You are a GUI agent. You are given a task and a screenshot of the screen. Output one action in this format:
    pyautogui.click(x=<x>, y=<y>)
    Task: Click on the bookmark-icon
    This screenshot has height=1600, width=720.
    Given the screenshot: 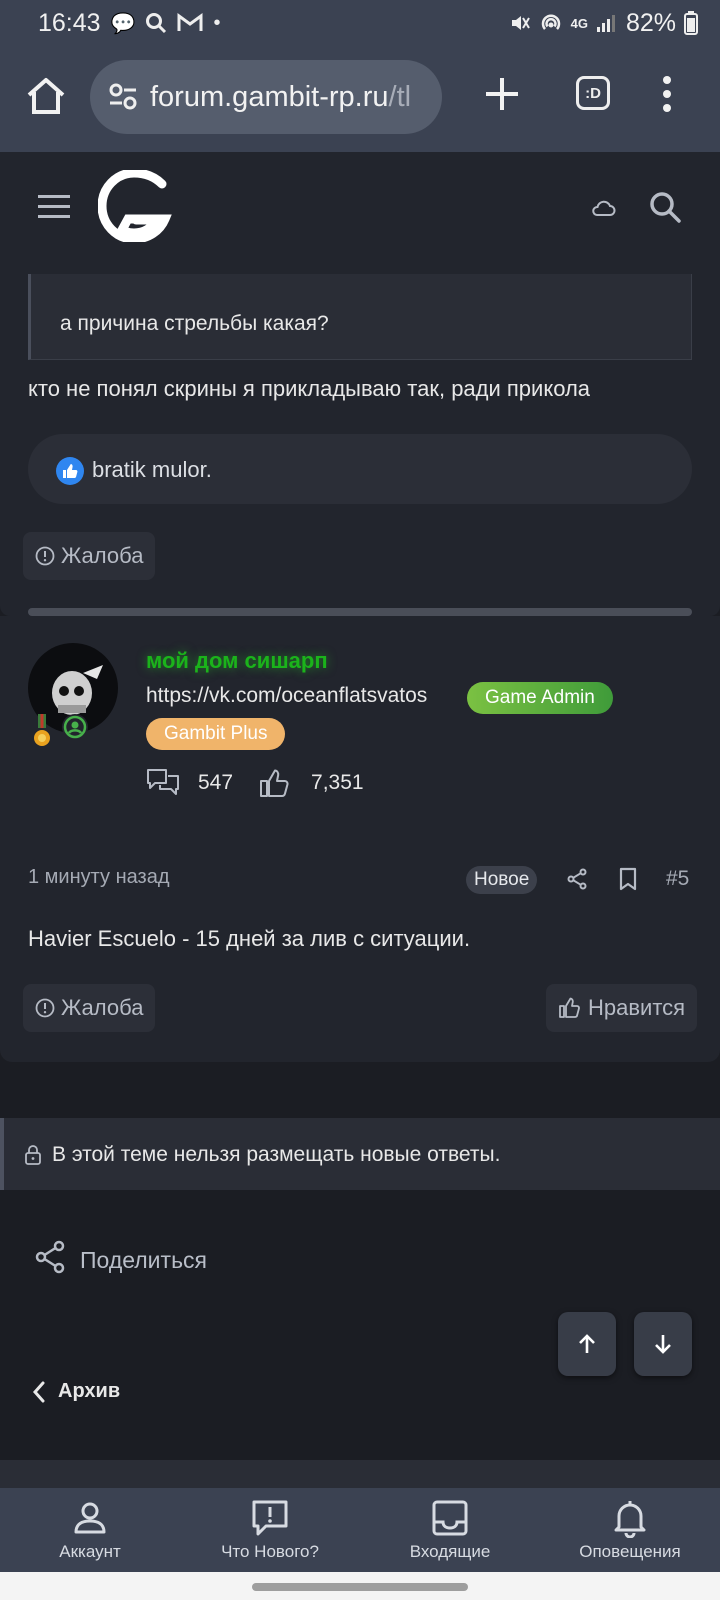 What is the action you would take?
    pyautogui.click(x=628, y=879)
    